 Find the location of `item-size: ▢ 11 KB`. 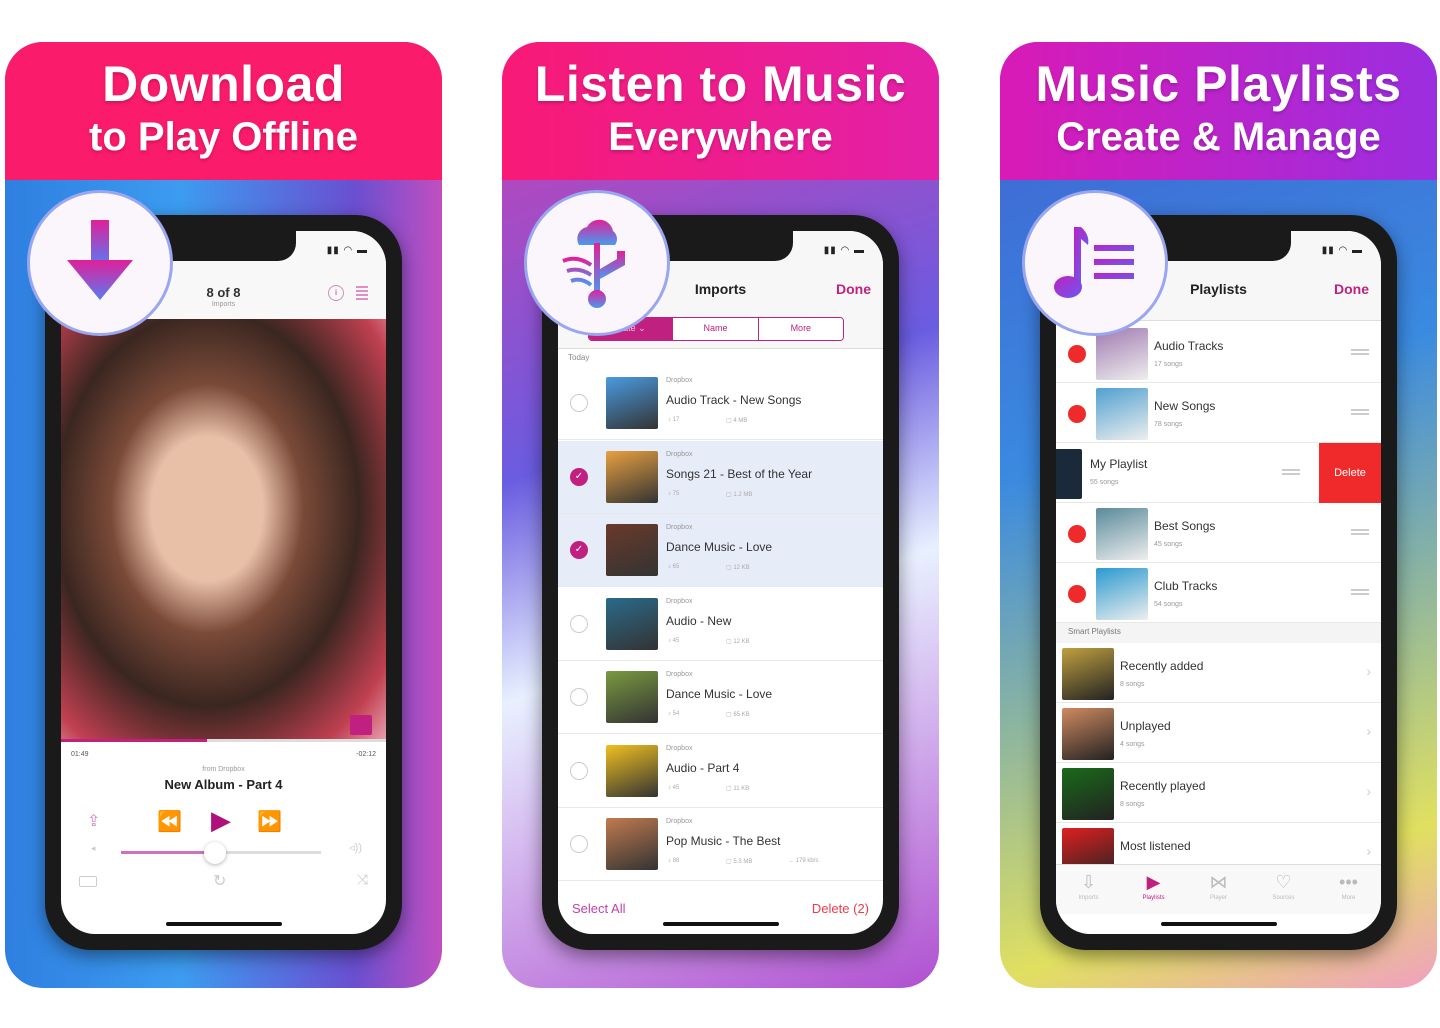

item-size: ▢ 11 KB is located at coordinates (738, 788).